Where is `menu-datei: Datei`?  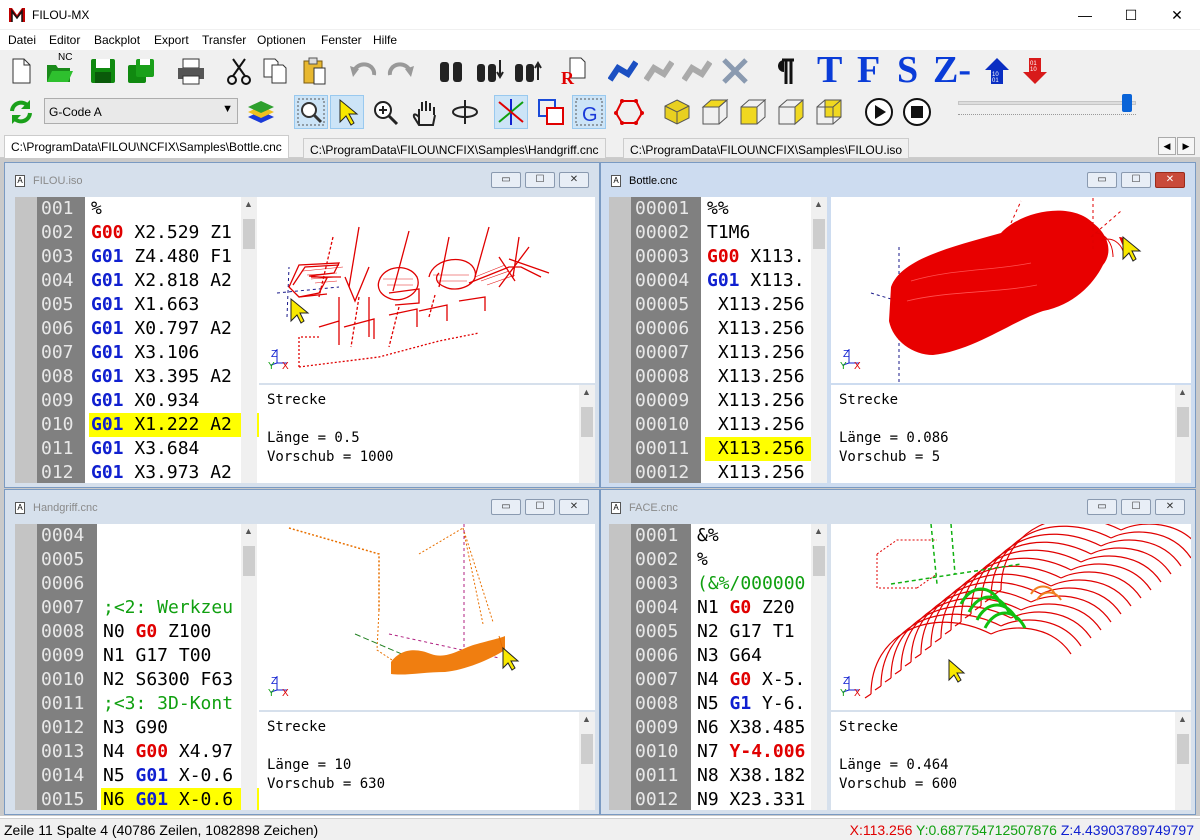 menu-datei: Datei is located at coordinates (22, 40).